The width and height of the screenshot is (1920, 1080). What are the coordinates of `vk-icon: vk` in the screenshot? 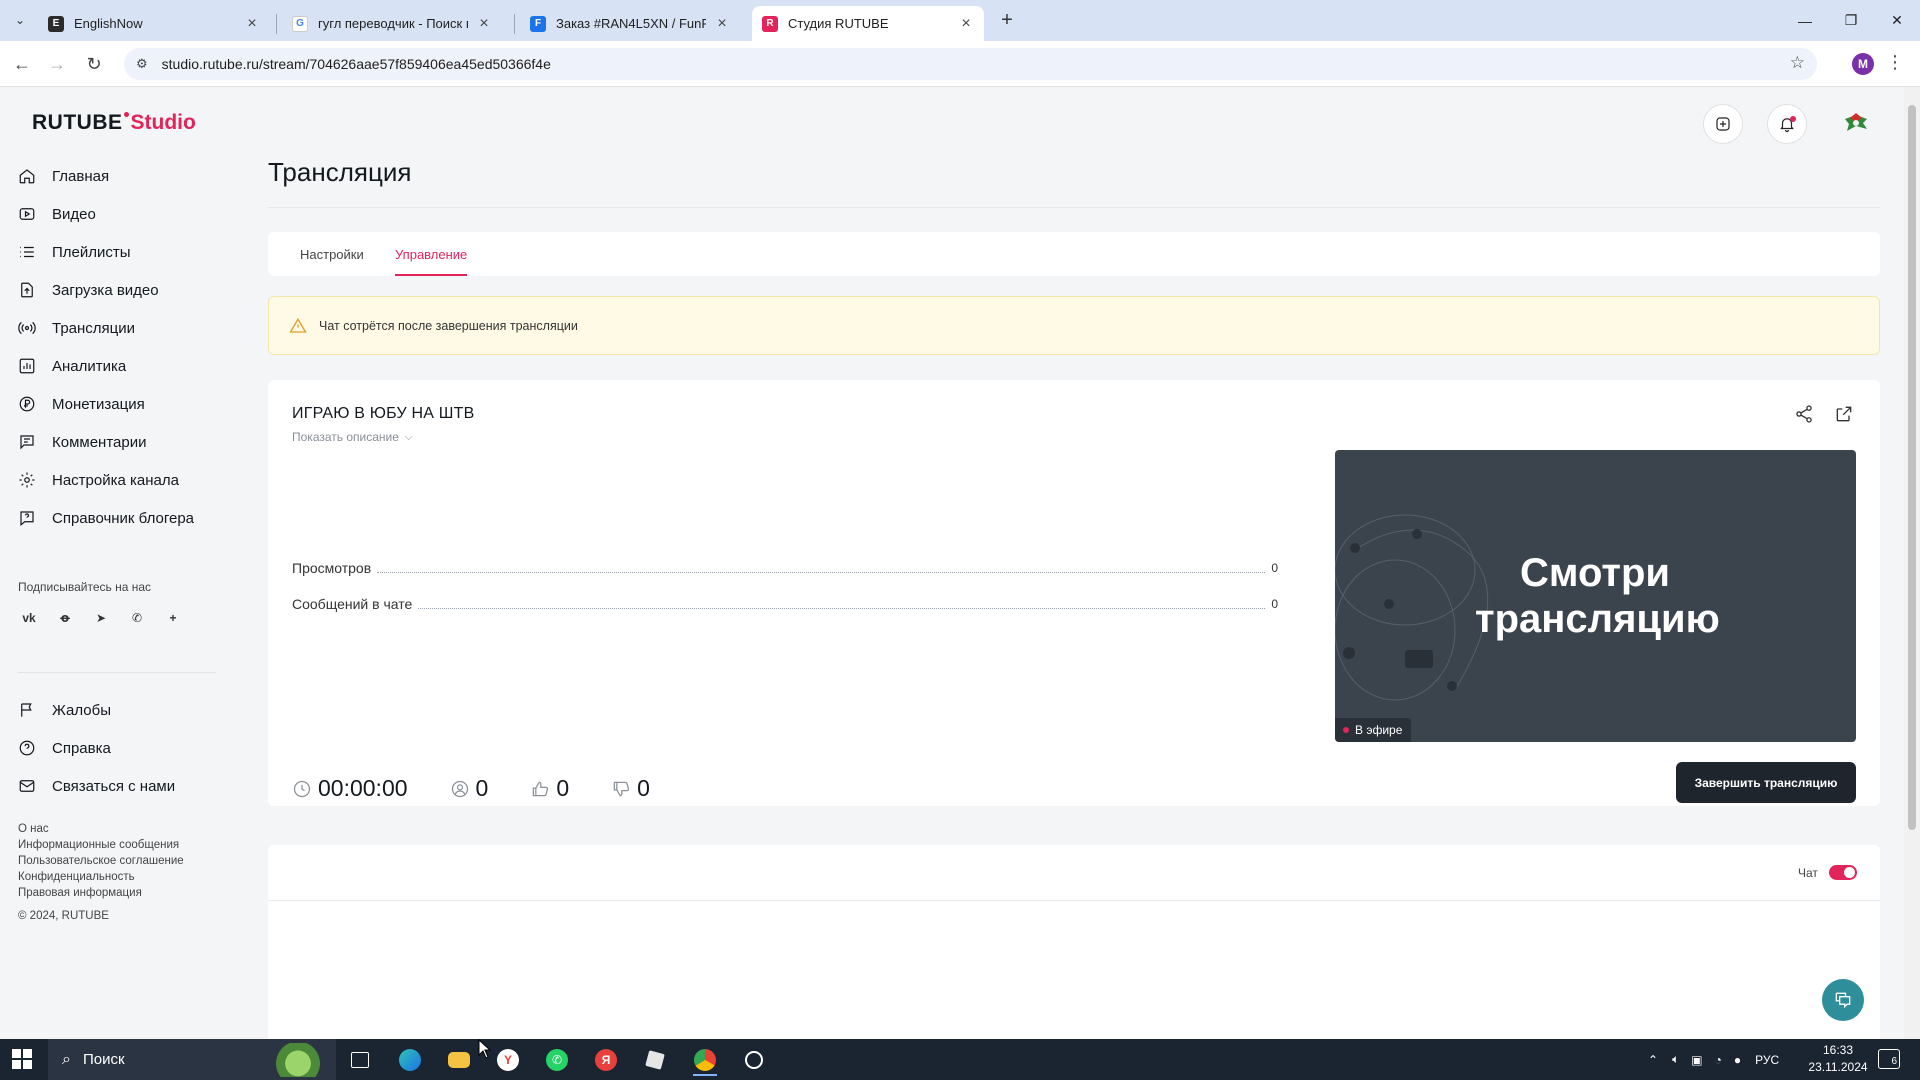 It's located at (29, 618).